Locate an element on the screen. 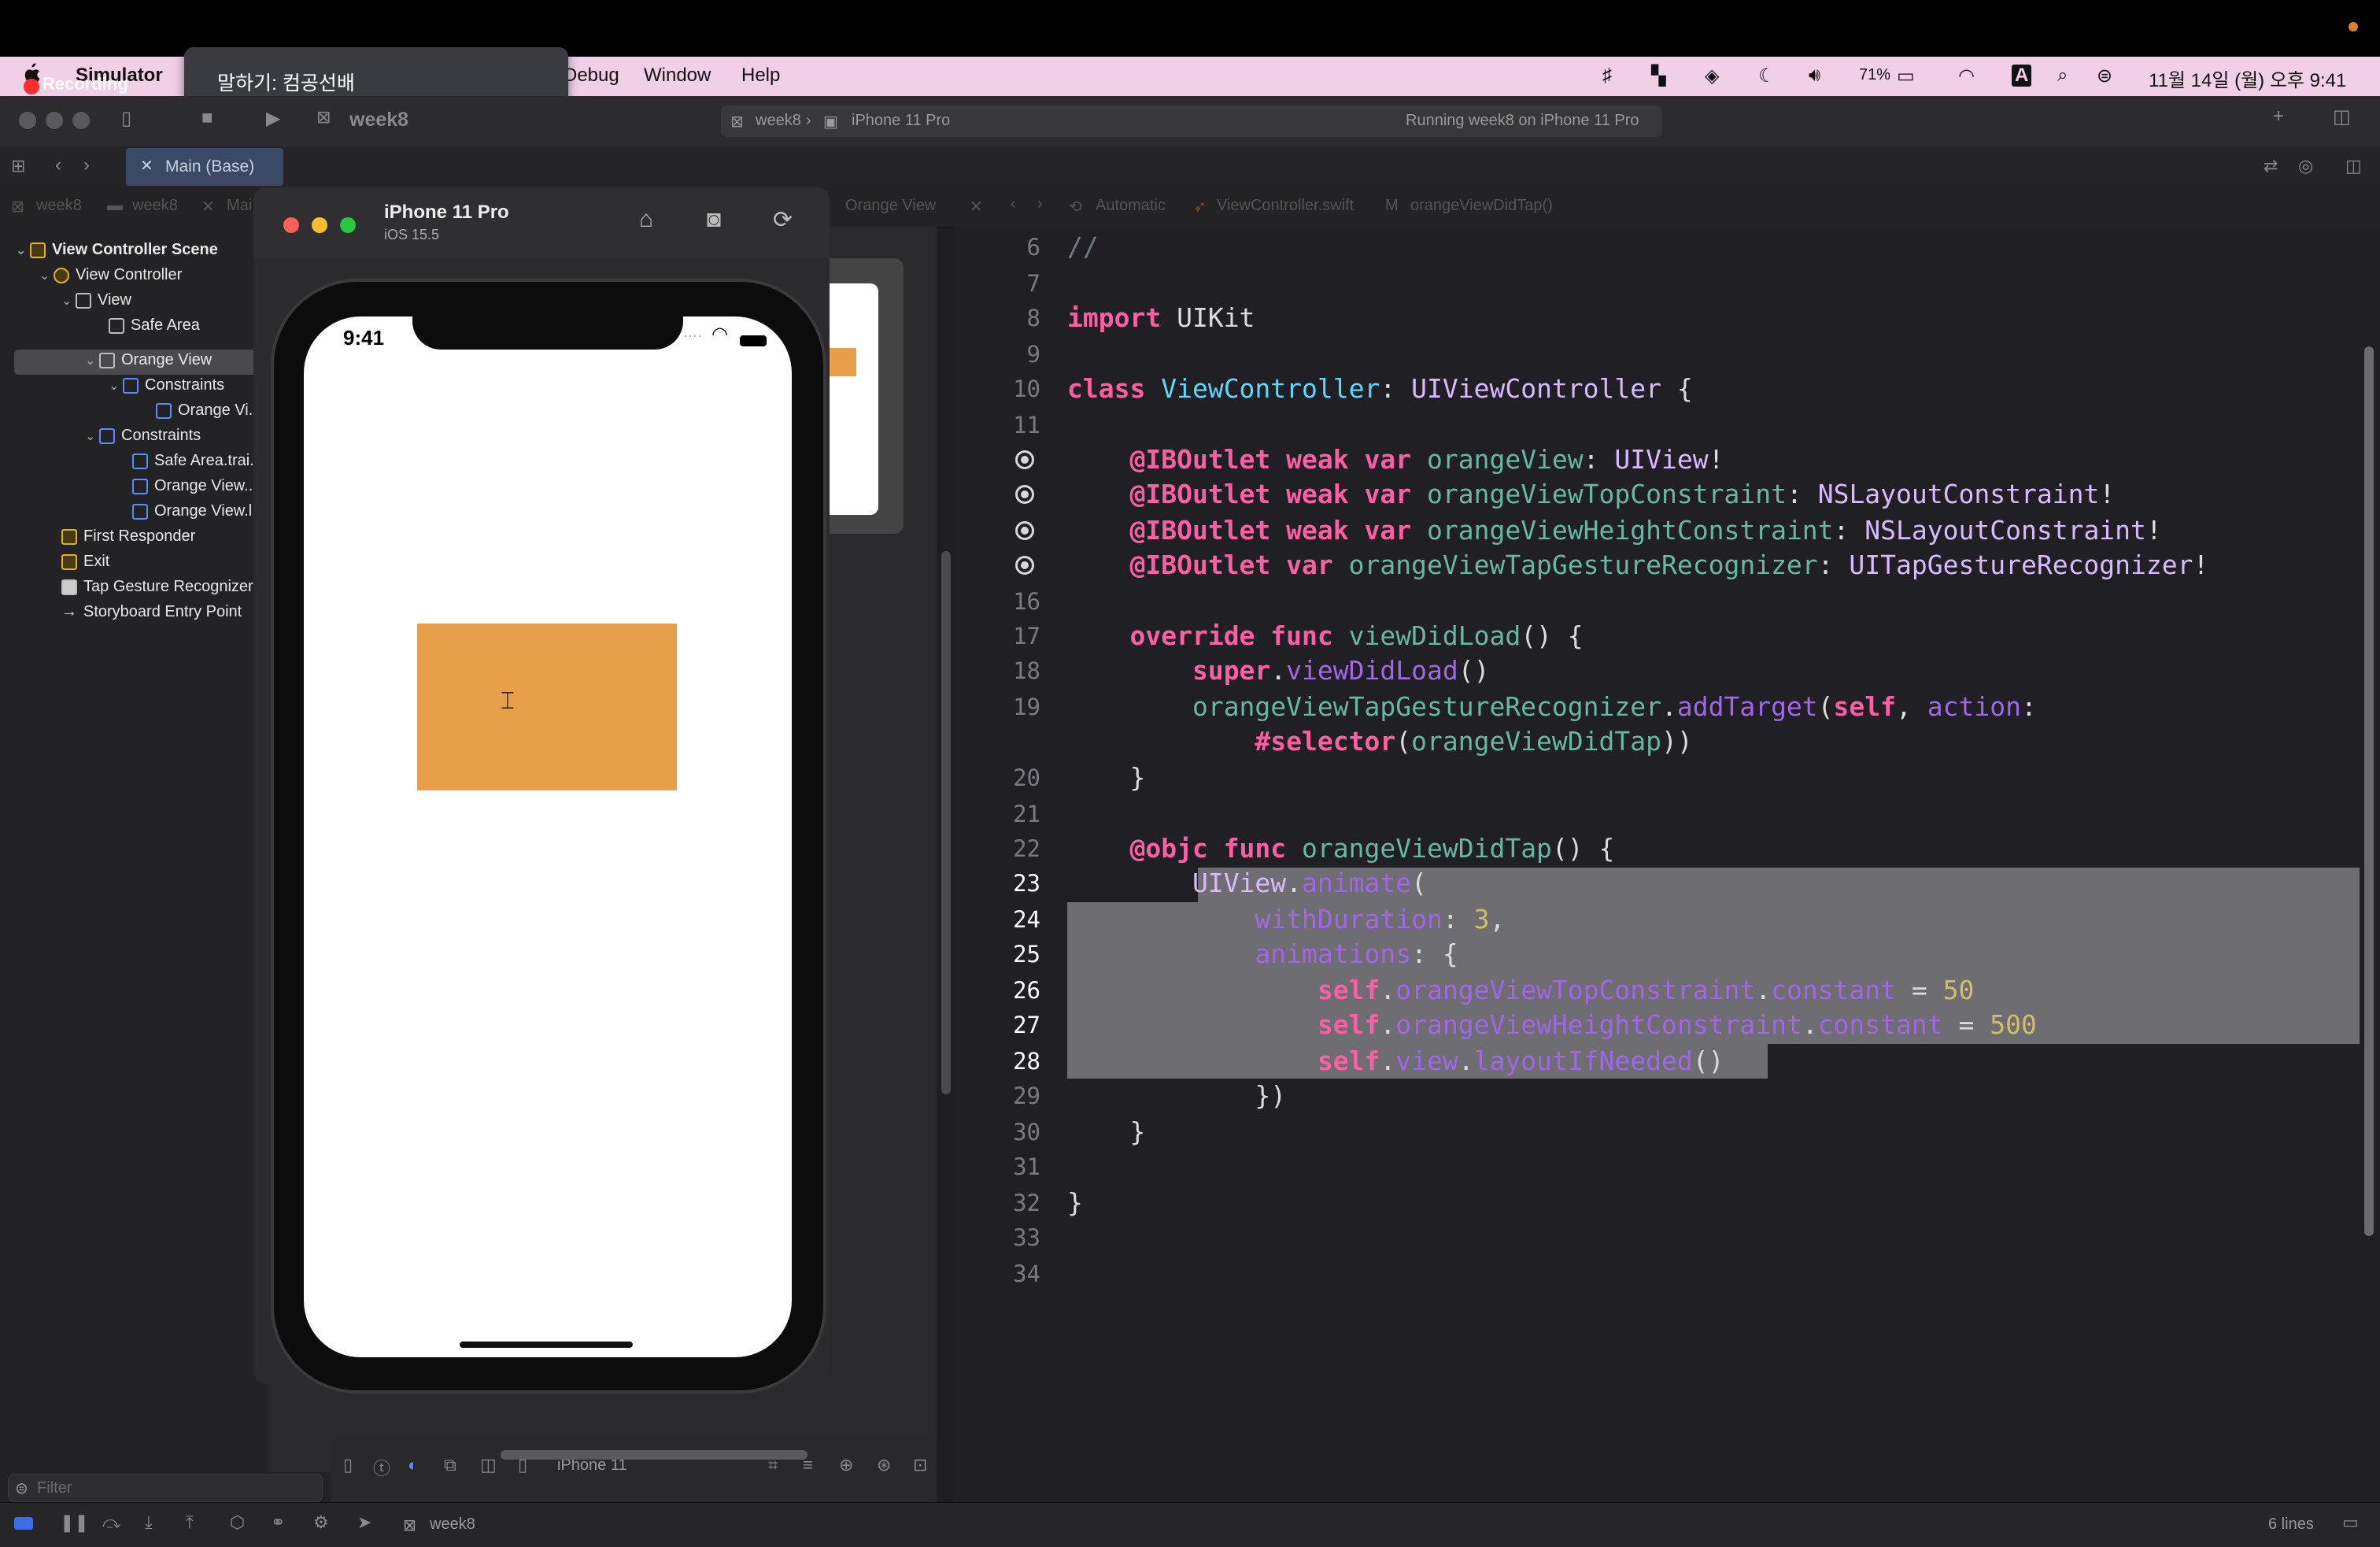  line-number: 30 is located at coordinates (1011, 1132).